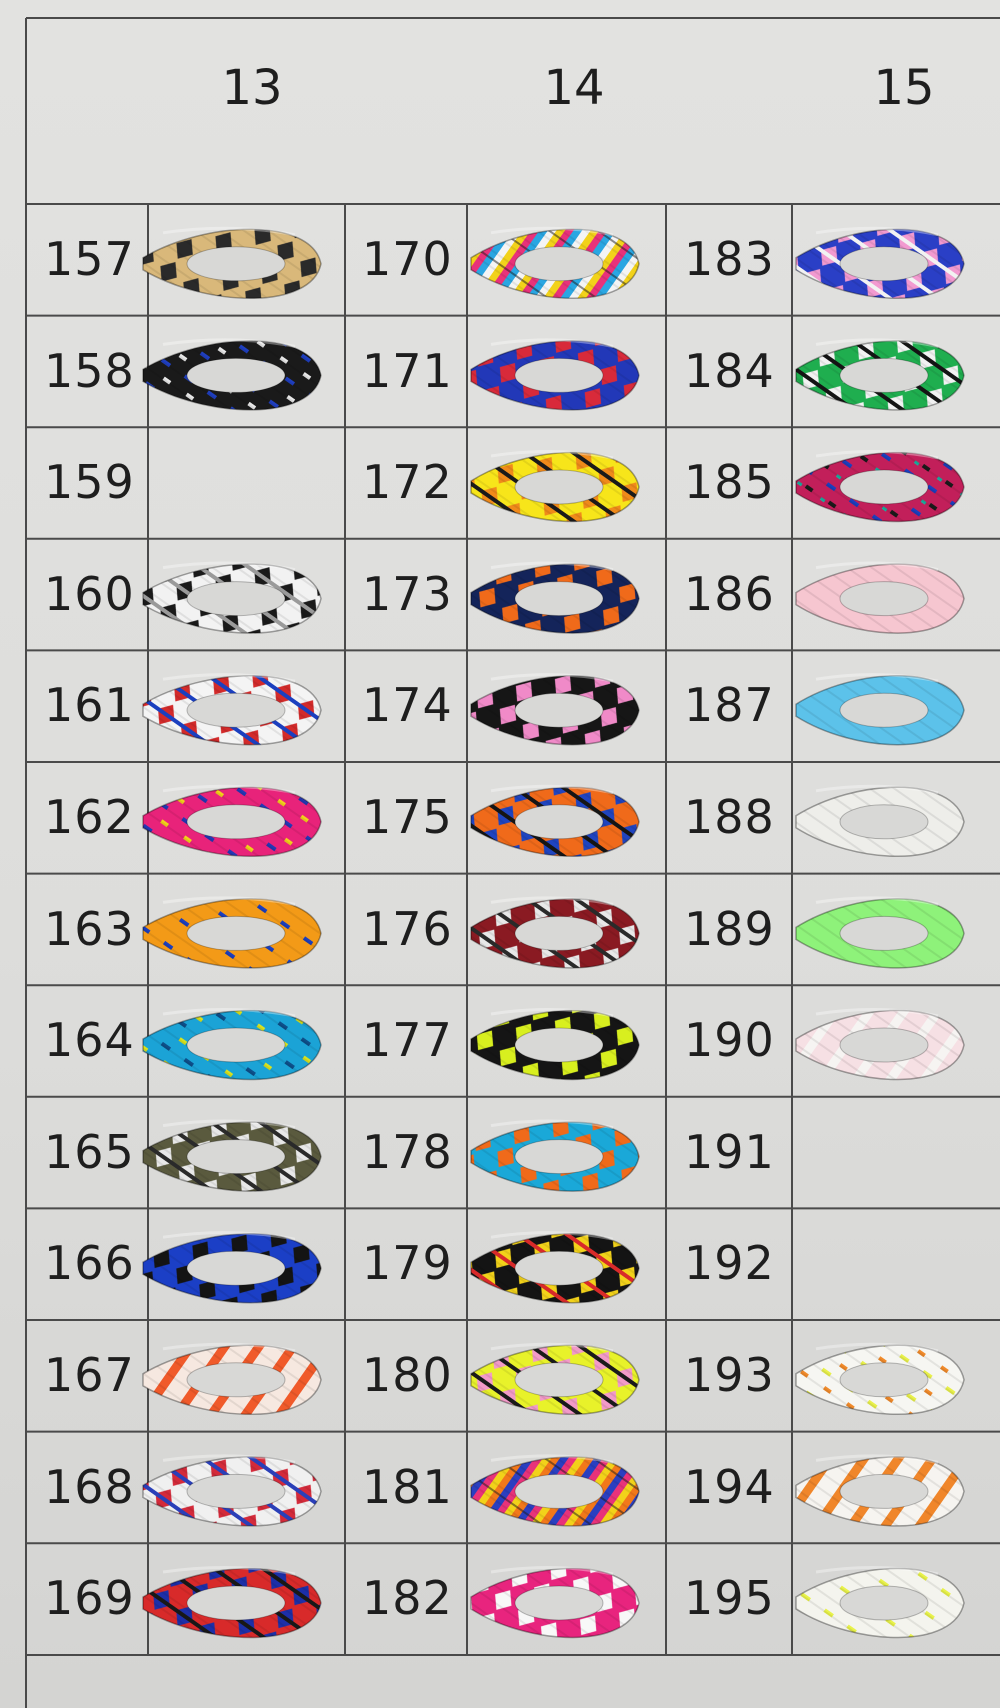  I want to click on item-number: 165, so click(89, 1151).